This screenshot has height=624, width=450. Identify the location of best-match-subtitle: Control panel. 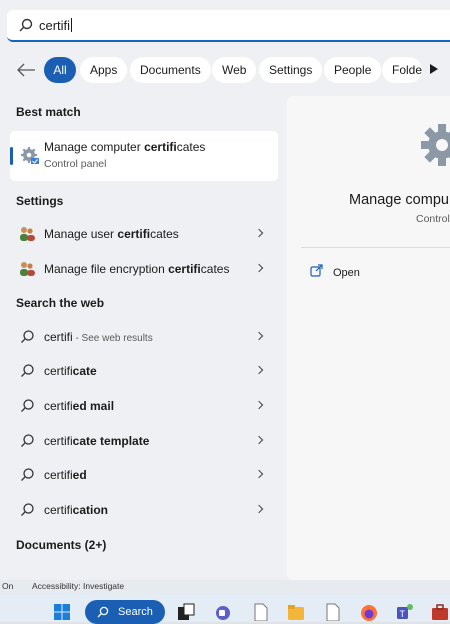
(75, 164).